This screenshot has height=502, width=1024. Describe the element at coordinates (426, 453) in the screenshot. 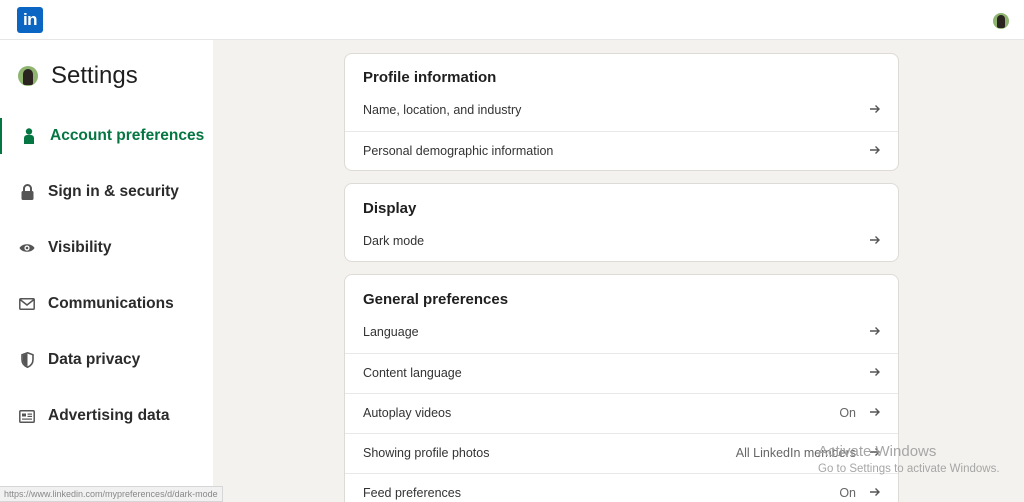

I see `row-label: Showing profile photos` at that location.